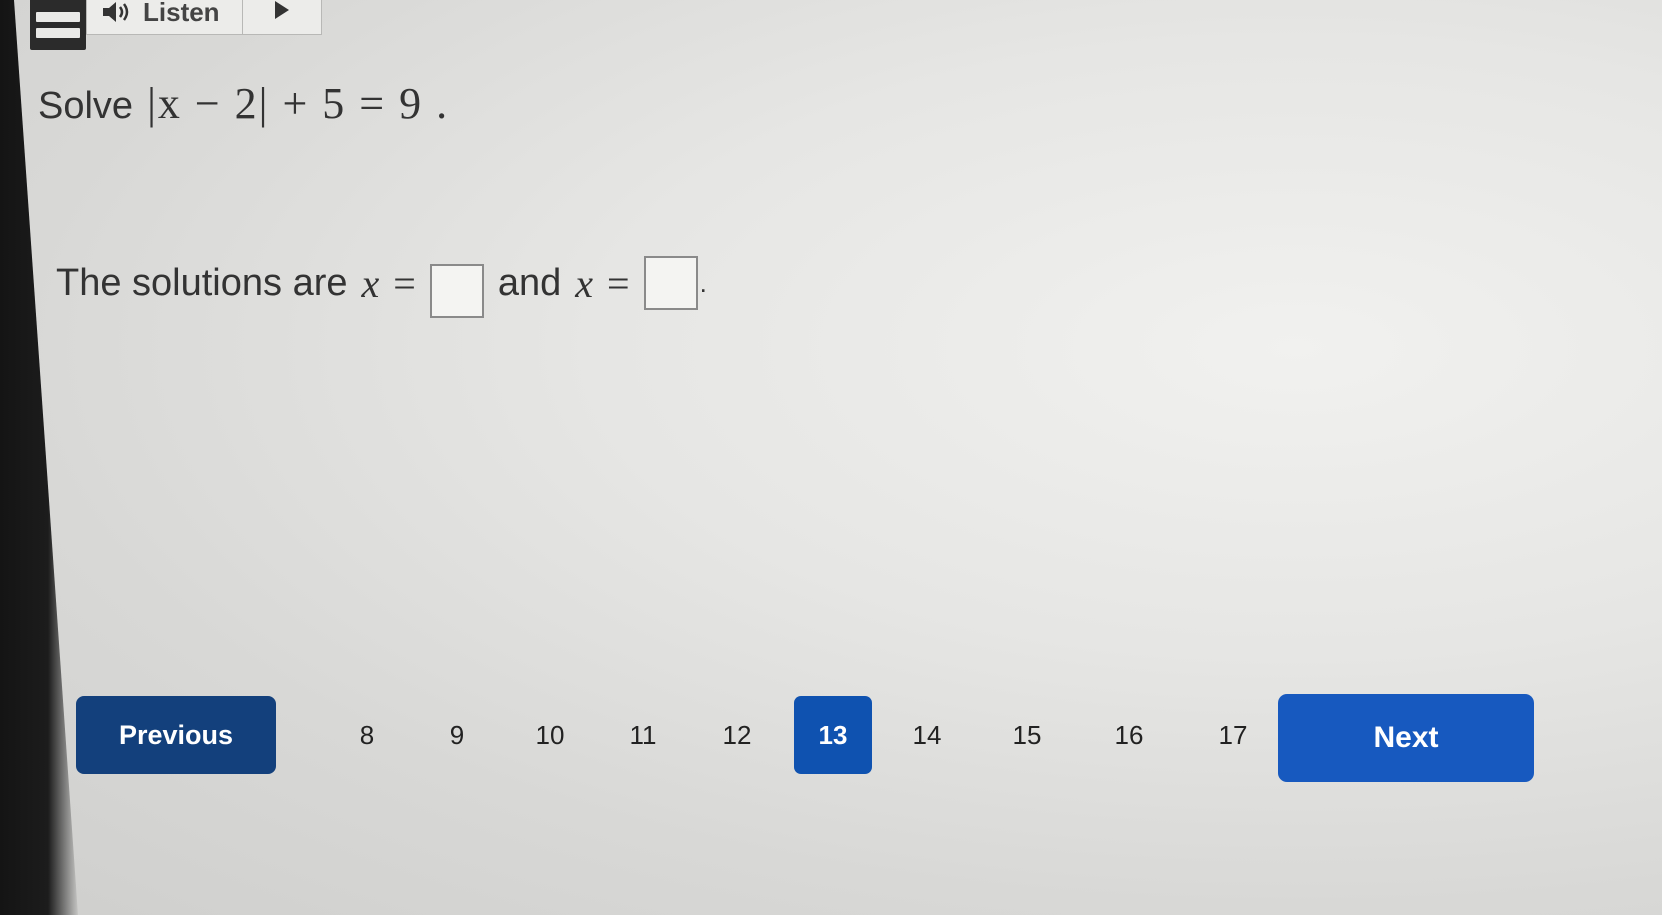  I want to click on listen-label: Listen, so click(181, 13).